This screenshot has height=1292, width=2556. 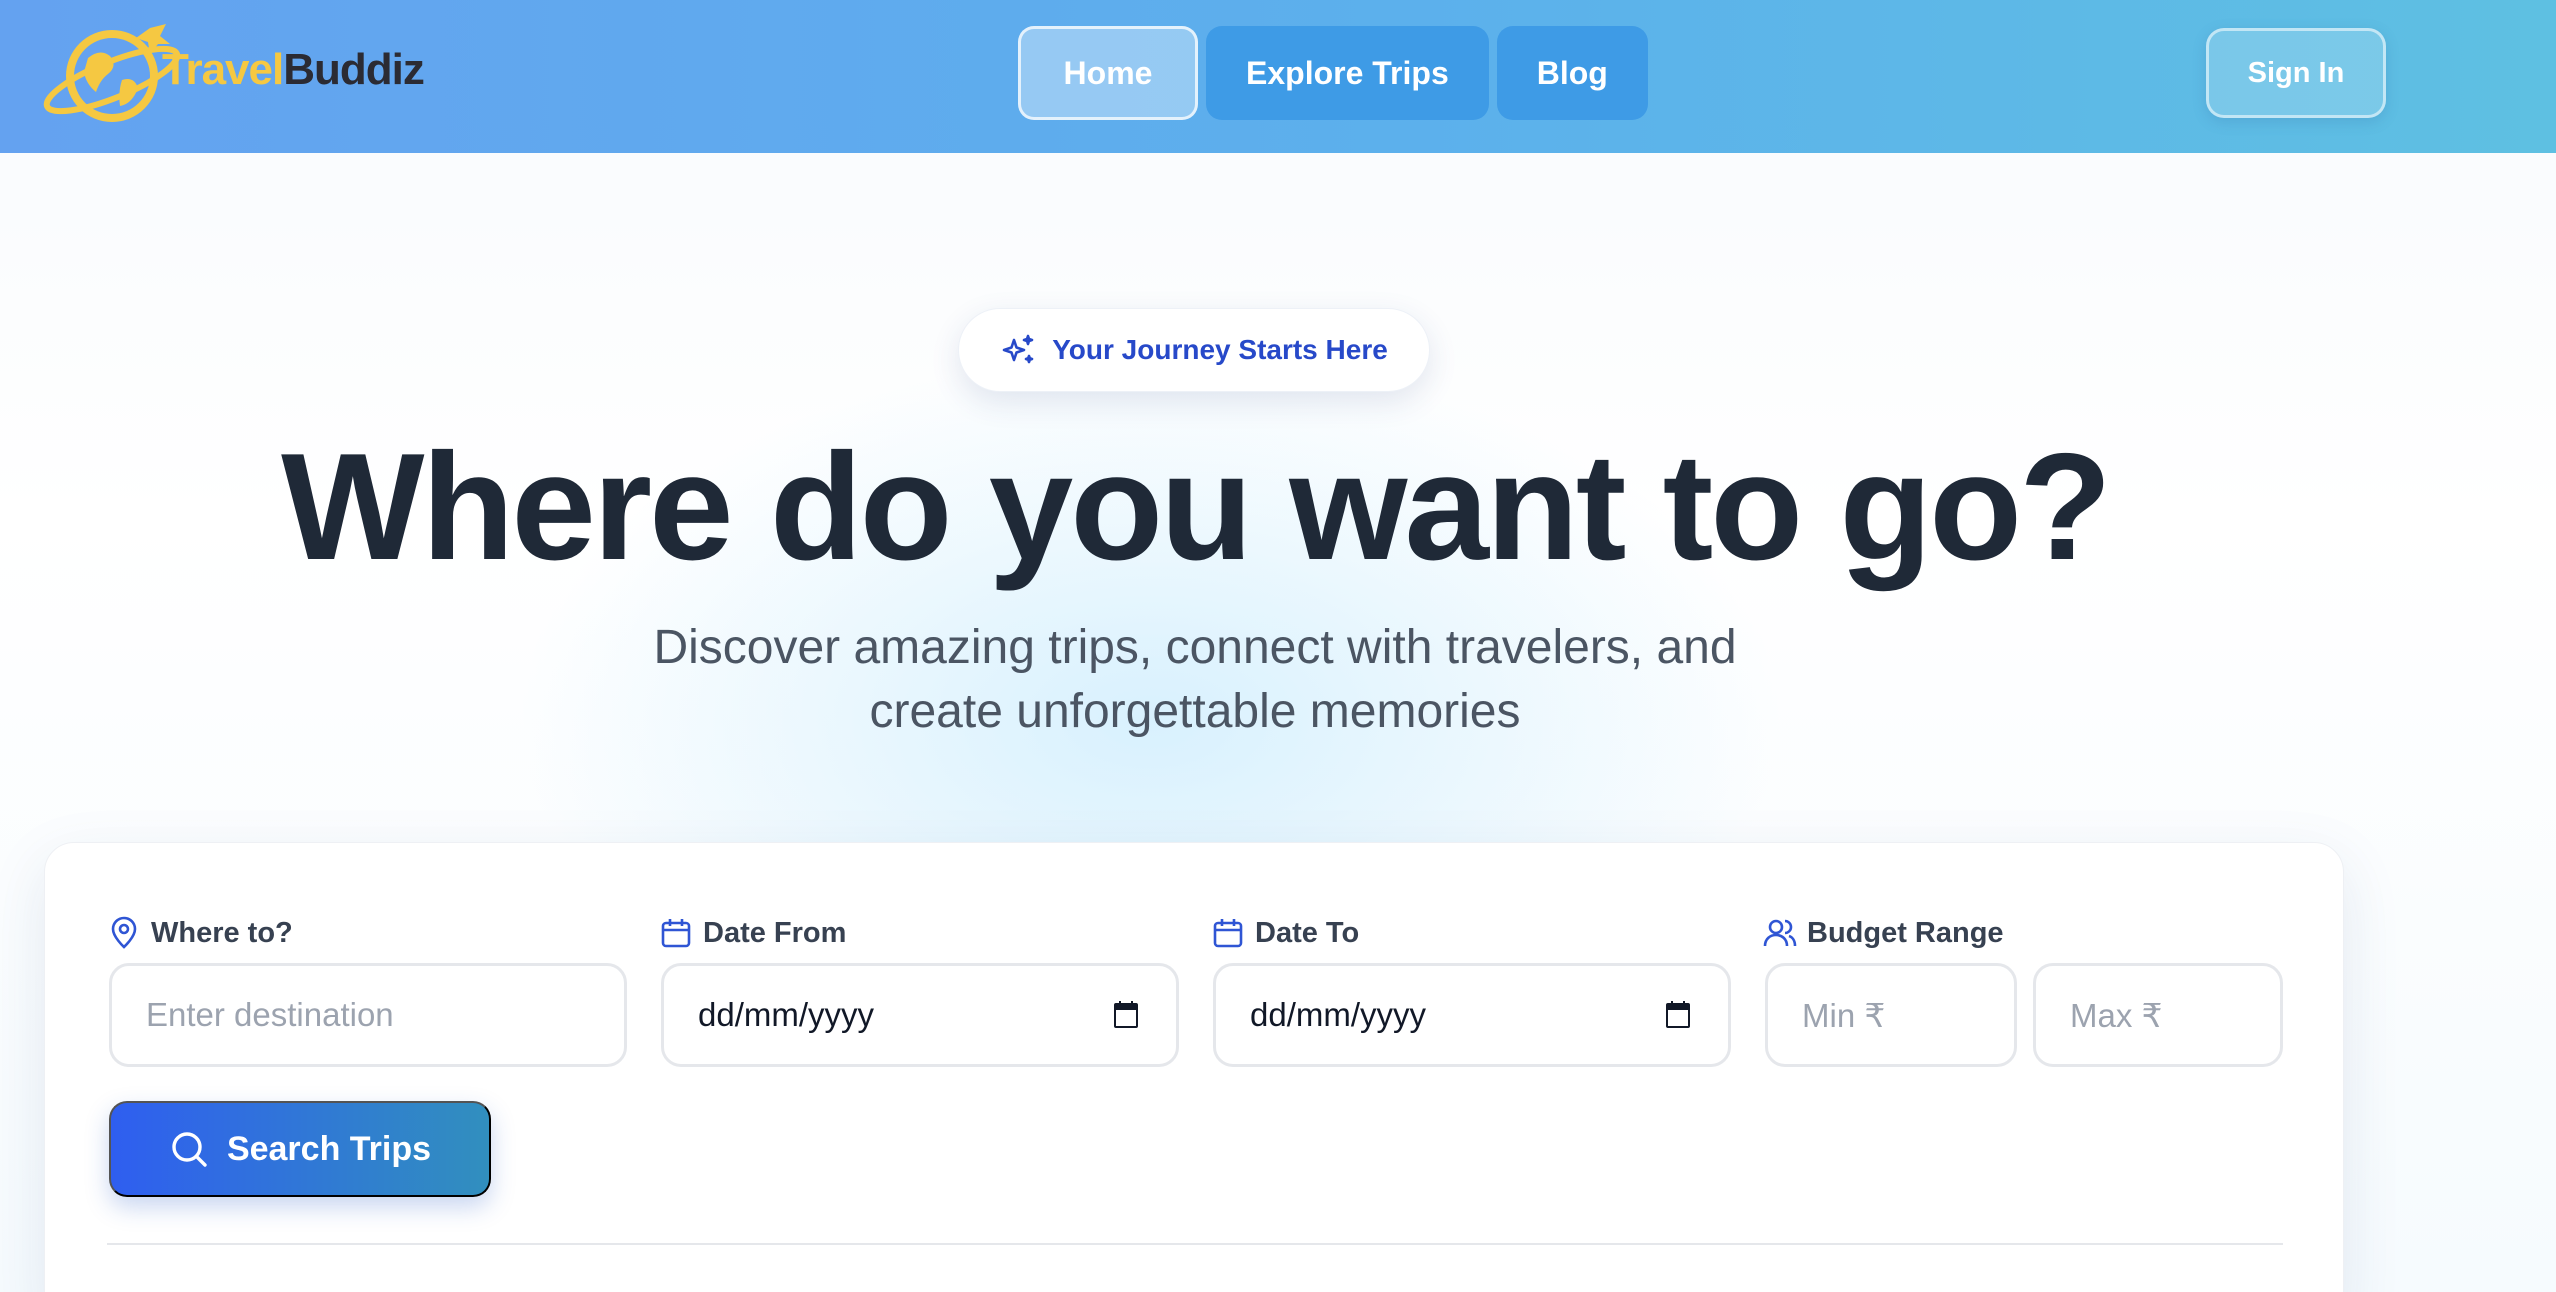 I want to click on date-from-value: dd/mm/yyyy, so click(x=786, y=1014).